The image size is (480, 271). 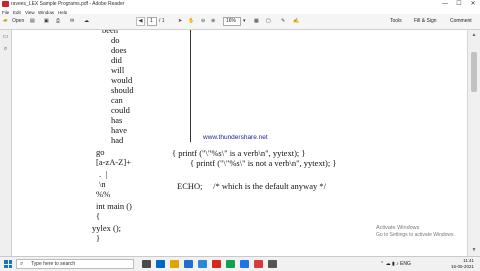 I want to click on store-icon, so click(x=188, y=264).